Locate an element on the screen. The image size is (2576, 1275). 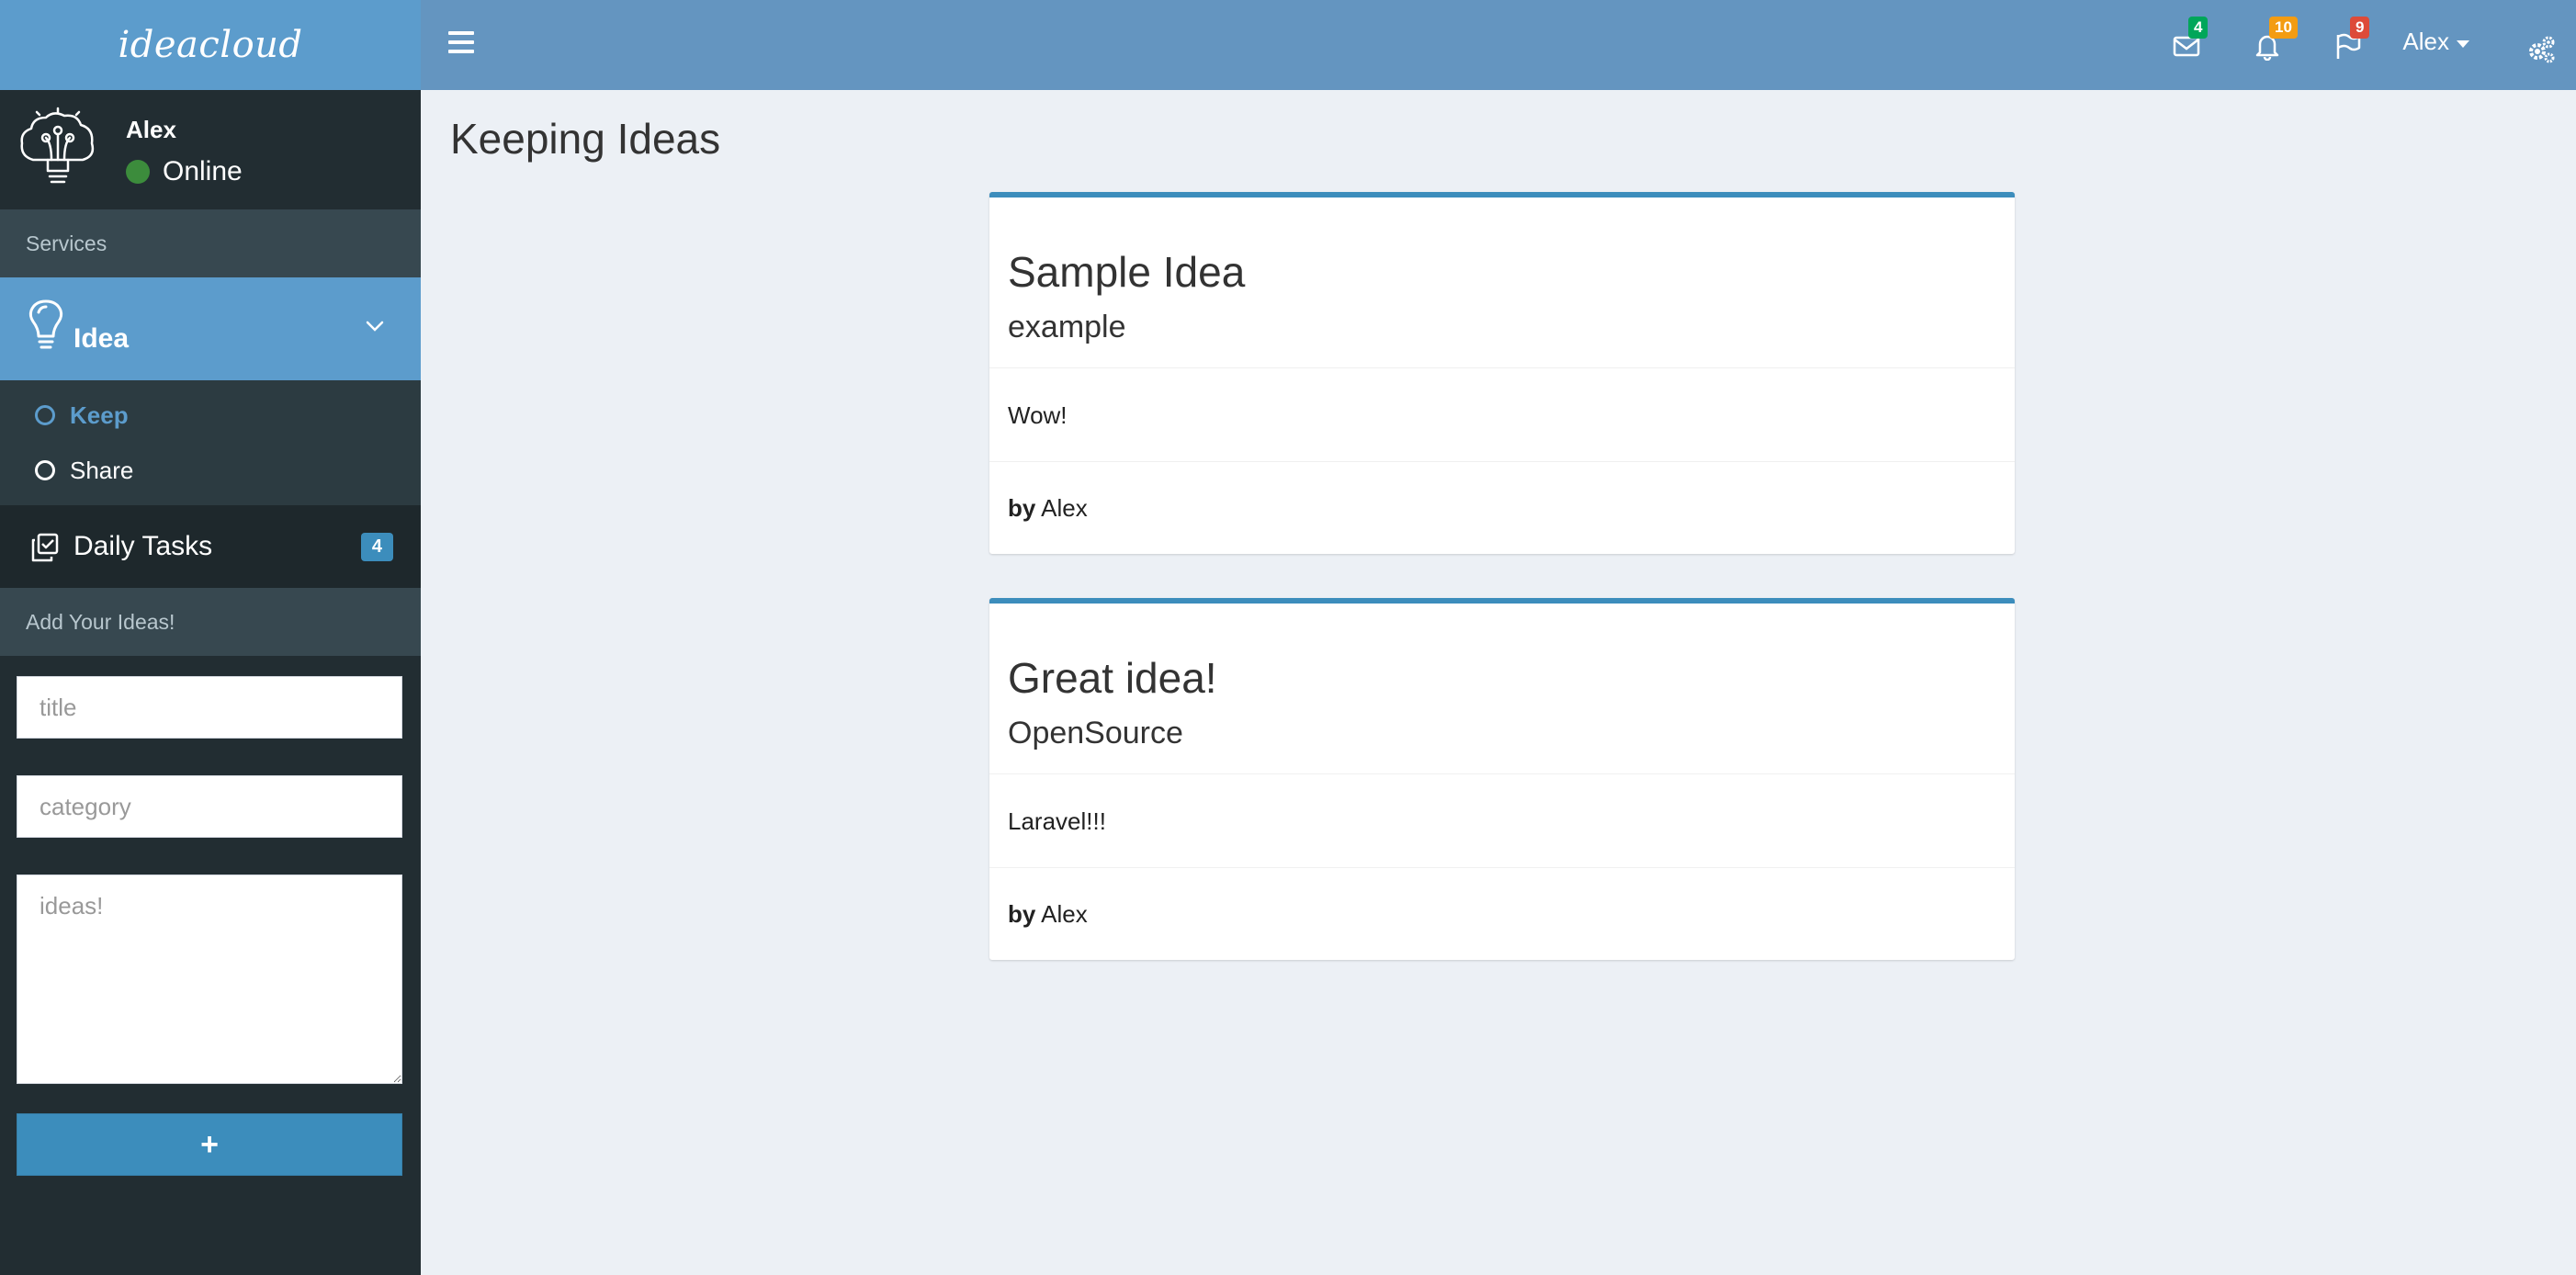
sidebar-item-idea-label: Idea is located at coordinates (101, 338).